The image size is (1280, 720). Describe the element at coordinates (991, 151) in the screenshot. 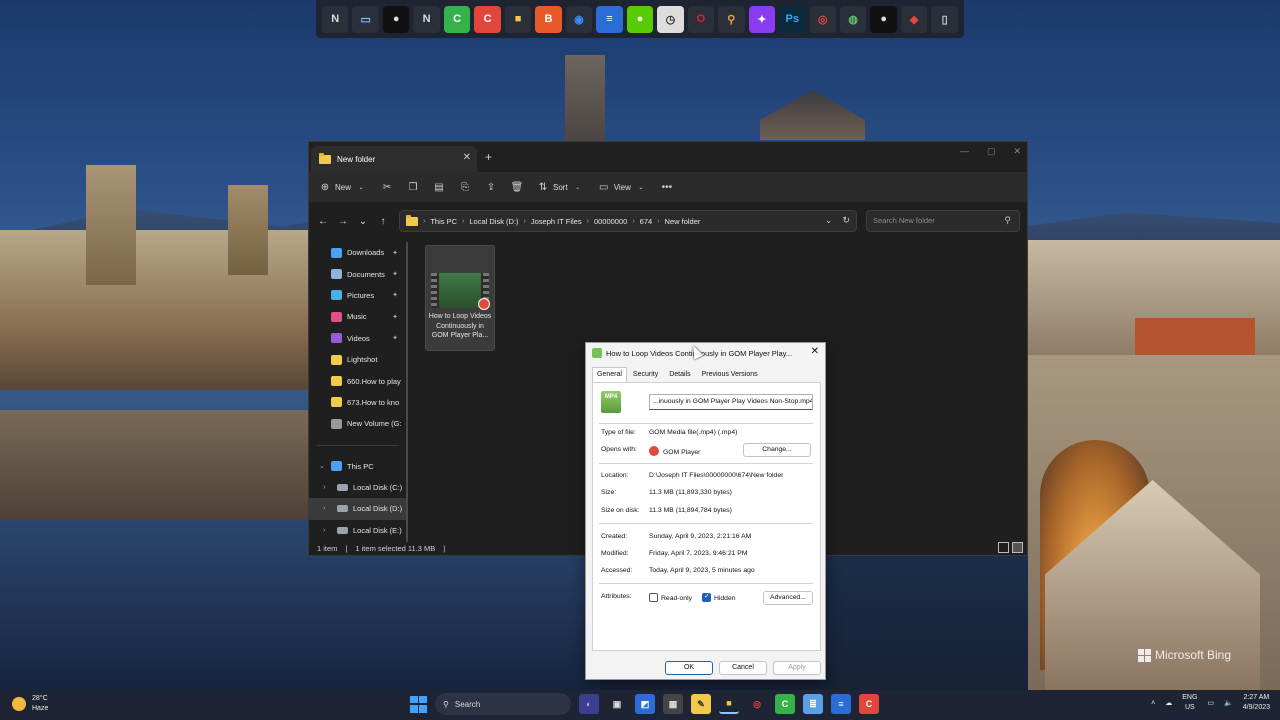

I see `maximize-icon: ▢` at that location.